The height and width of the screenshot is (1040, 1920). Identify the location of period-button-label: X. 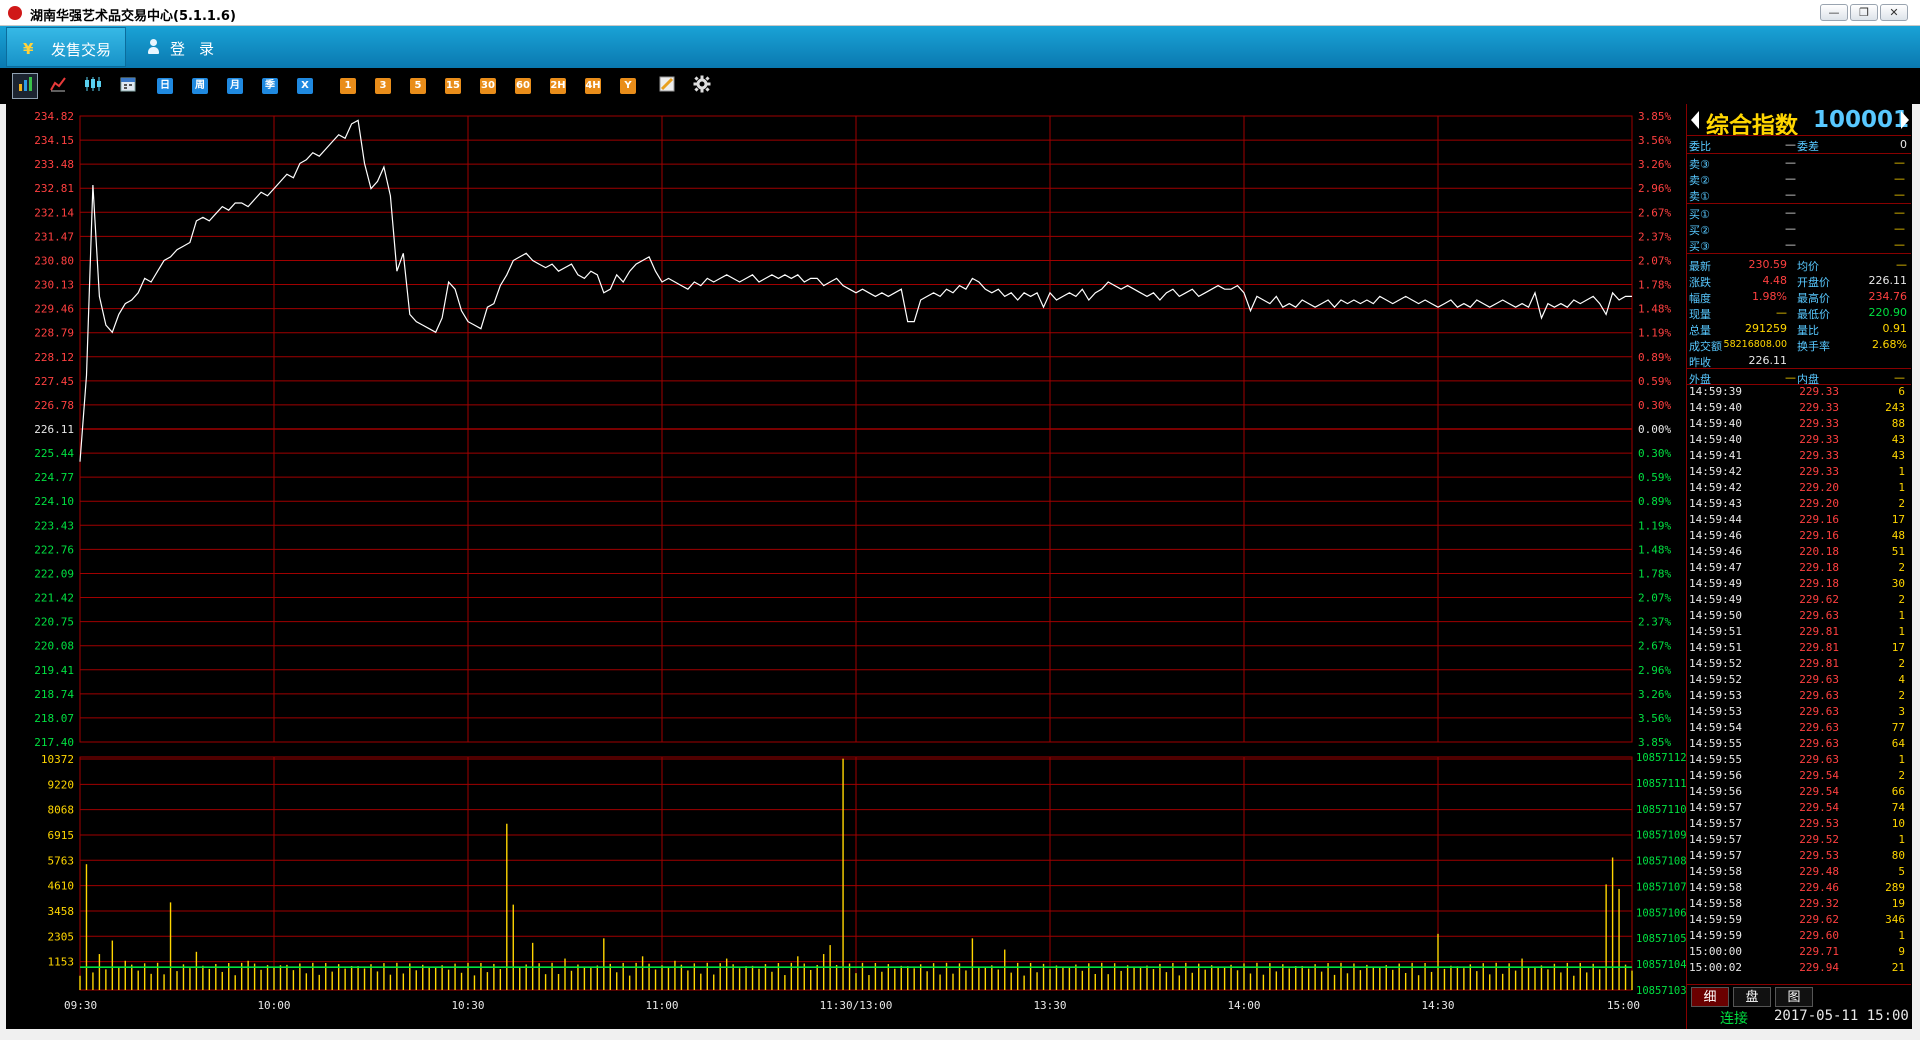
(305, 86).